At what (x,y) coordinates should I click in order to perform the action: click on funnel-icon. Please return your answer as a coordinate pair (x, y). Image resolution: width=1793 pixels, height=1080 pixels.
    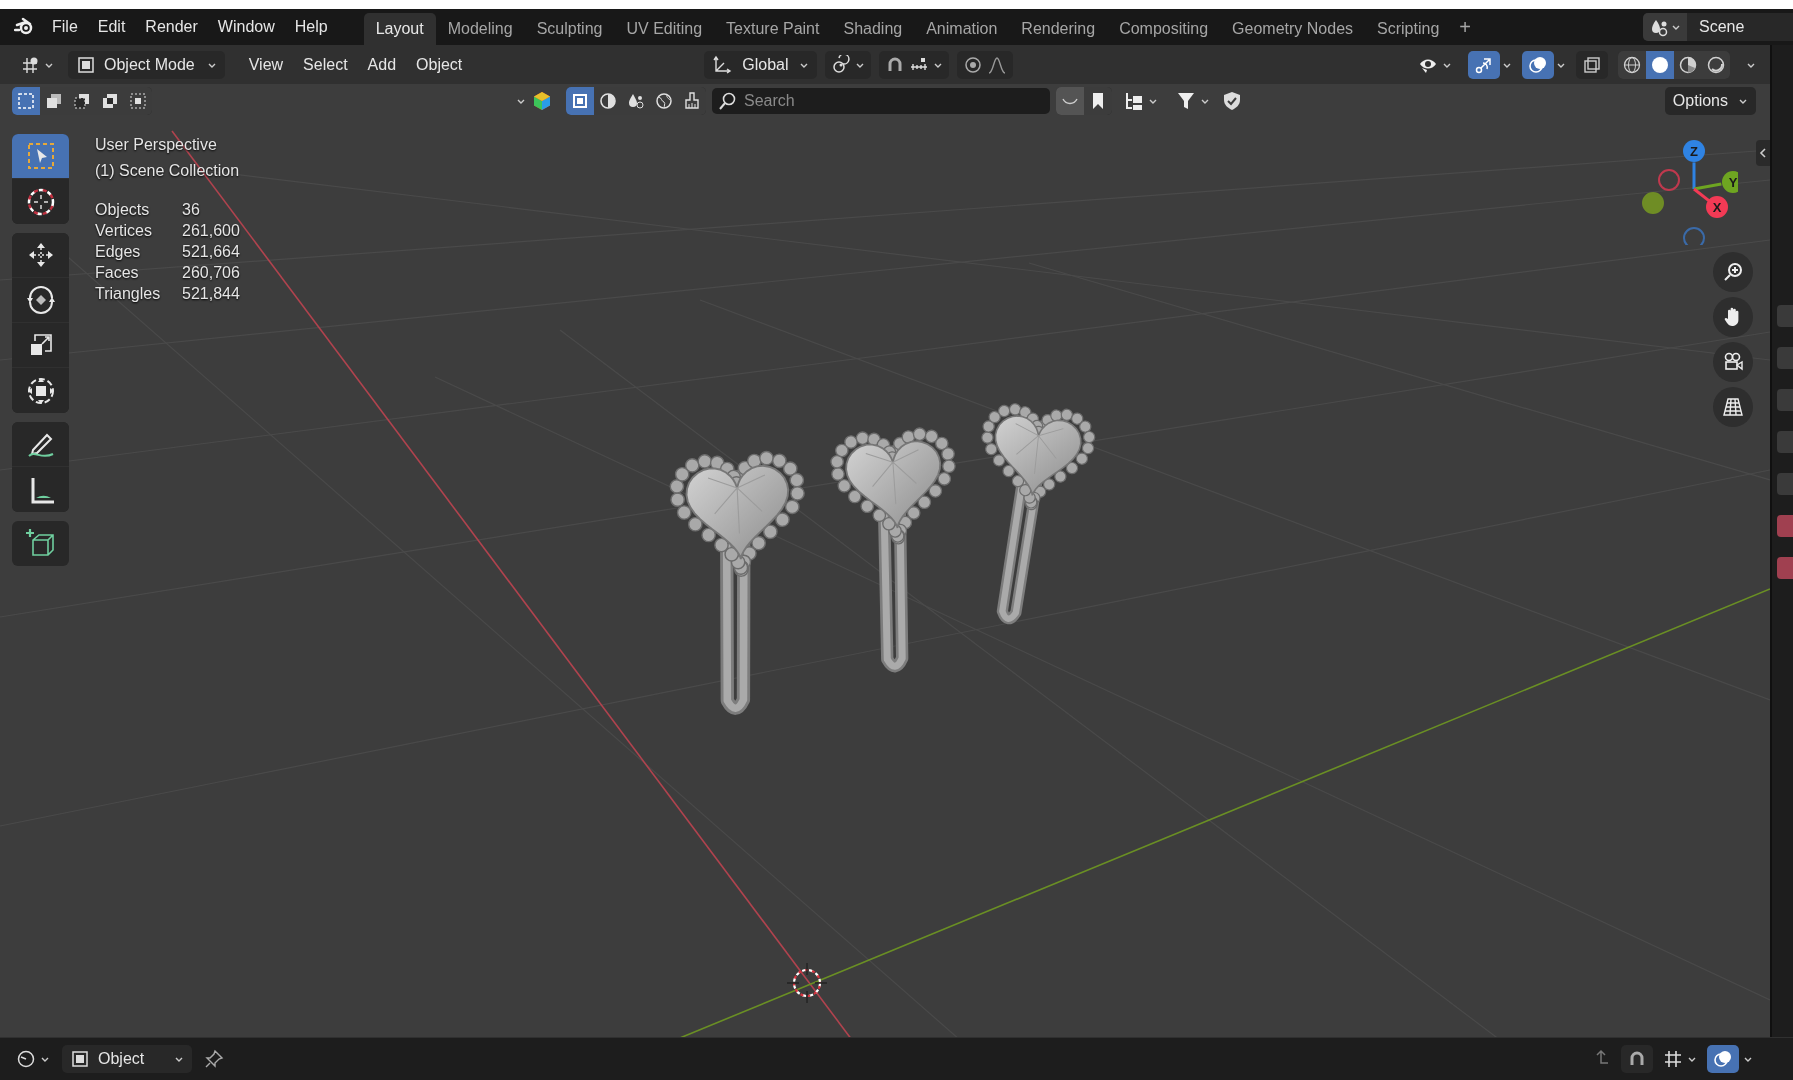
    Looking at the image, I should click on (1186, 101).